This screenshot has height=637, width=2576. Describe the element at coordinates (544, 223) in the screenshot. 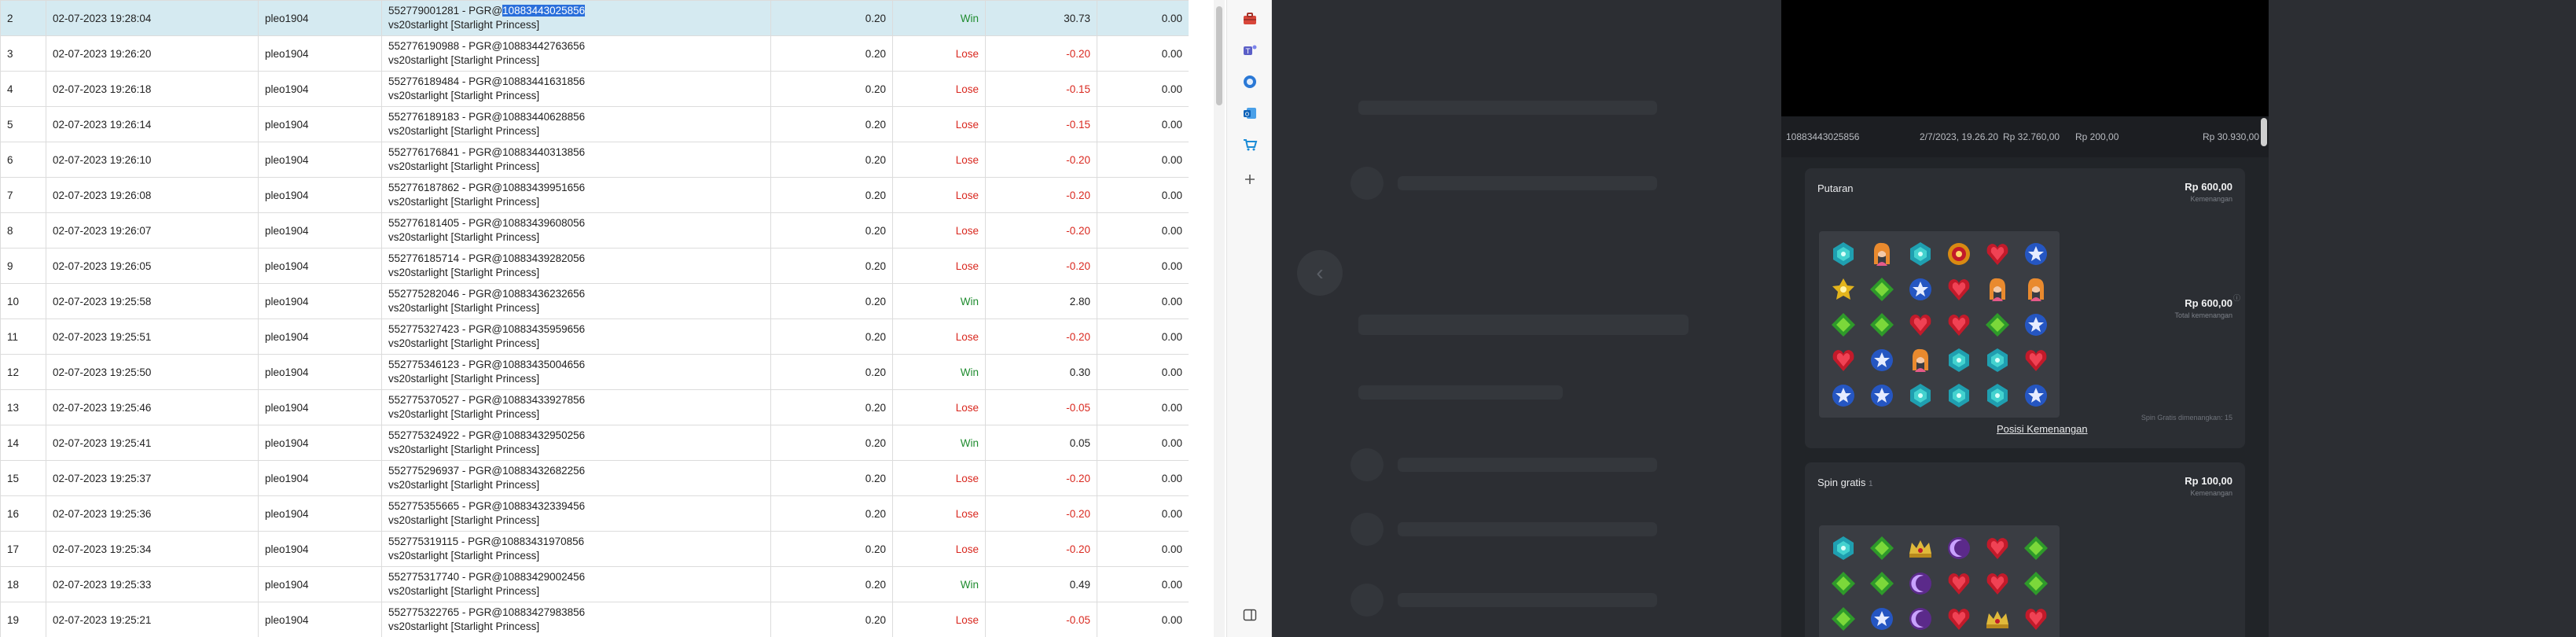

I see `row-ref-id: 10883439608056` at that location.